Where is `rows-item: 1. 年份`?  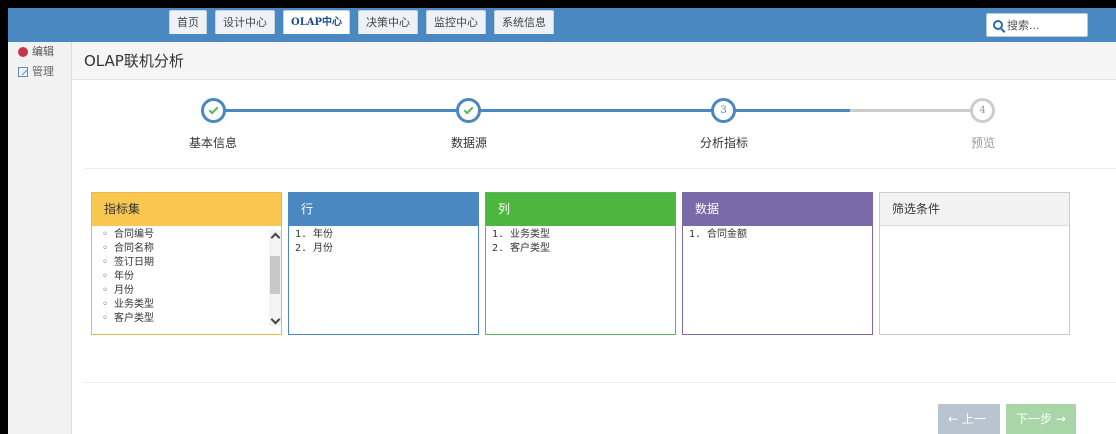
rows-item: 1. 年份 is located at coordinates (383, 235).